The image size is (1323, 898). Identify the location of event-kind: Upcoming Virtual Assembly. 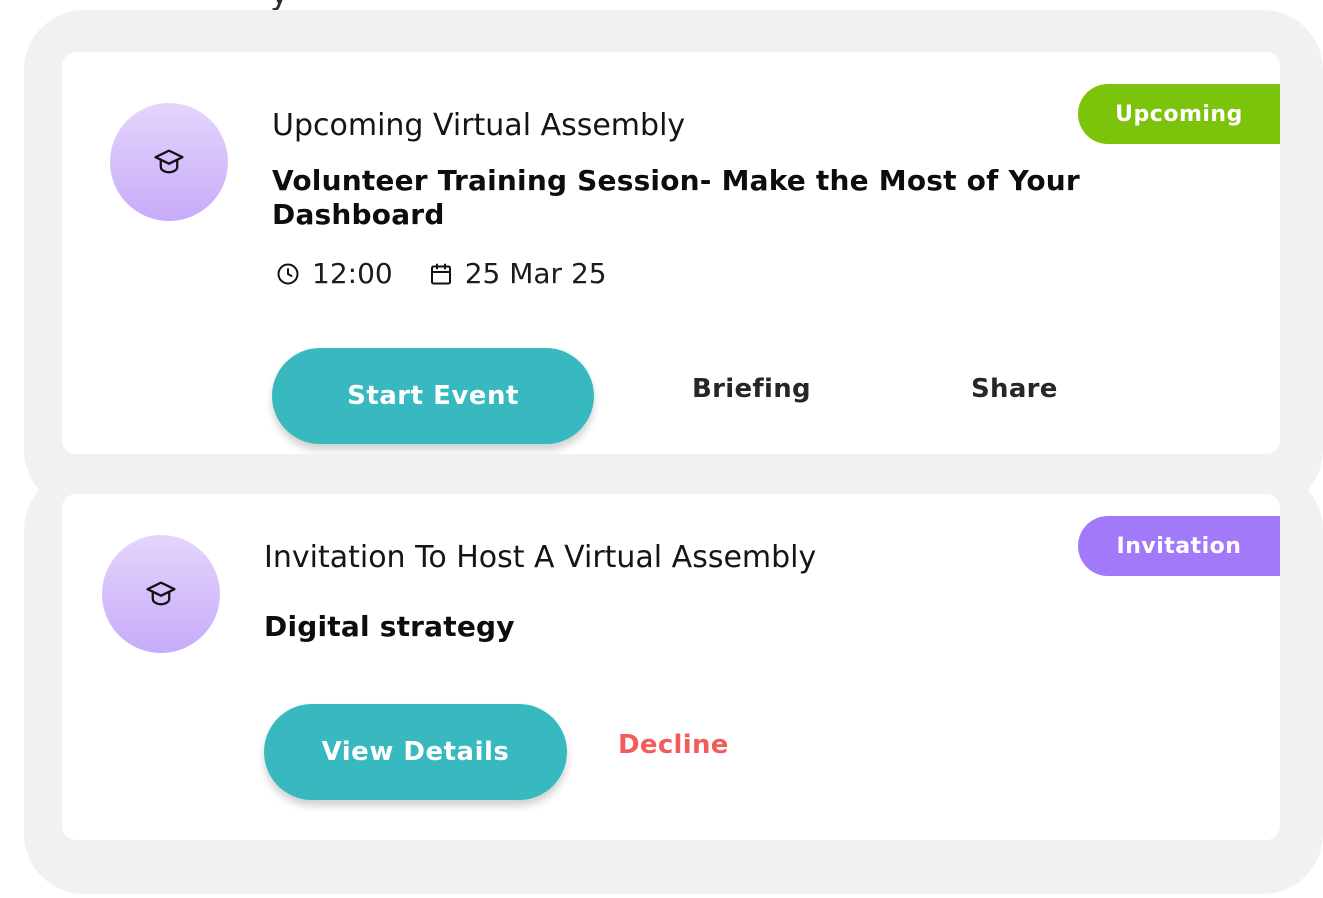
(479, 125).